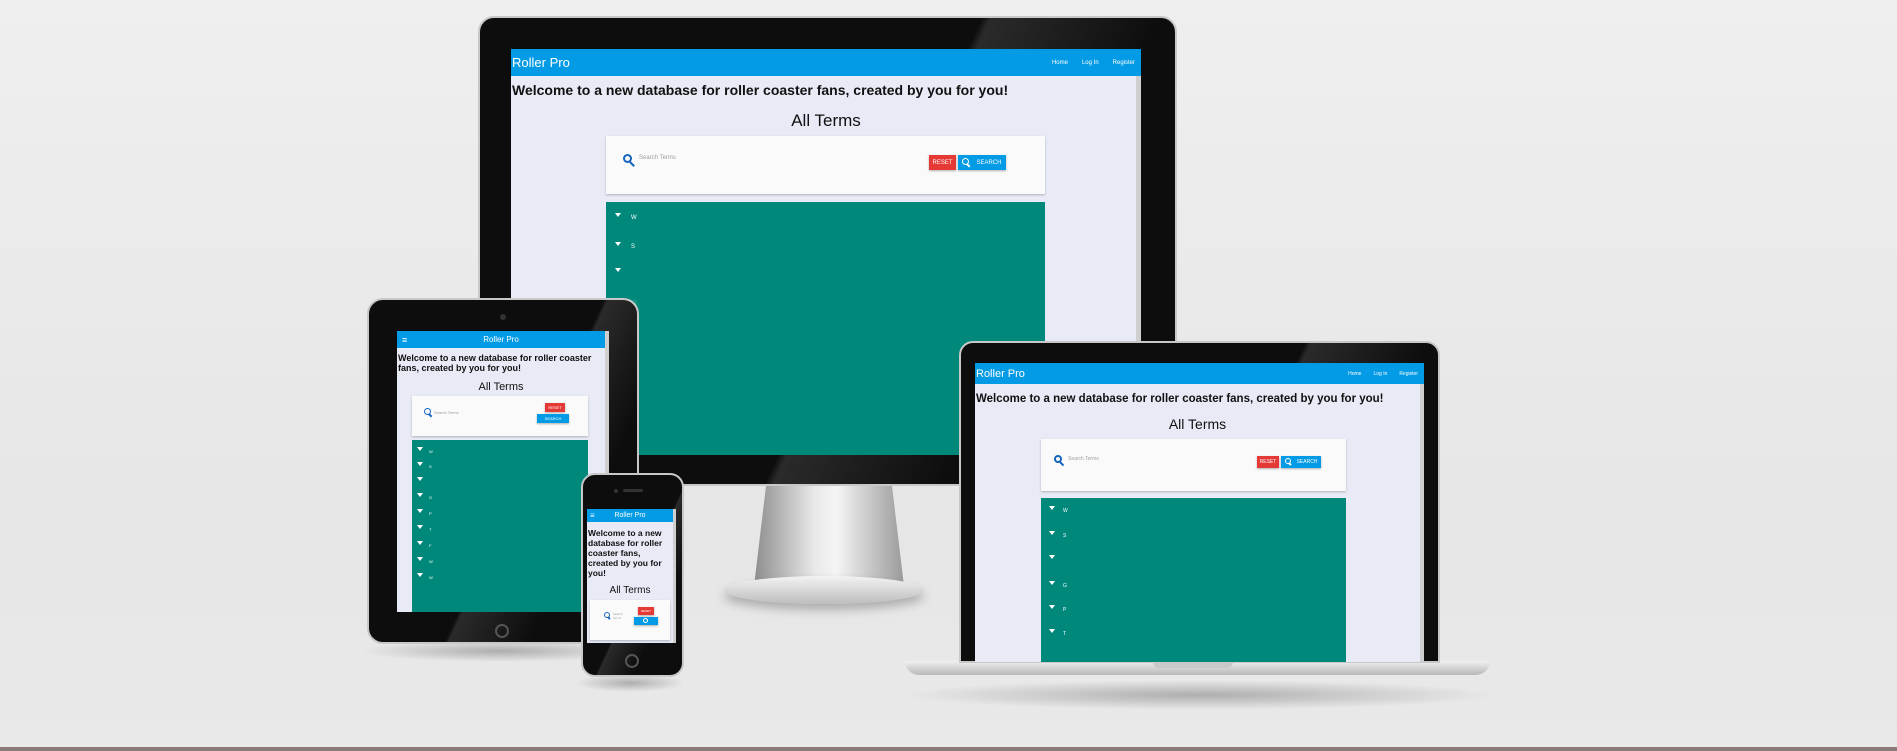 The height and width of the screenshot is (751, 1897). Describe the element at coordinates (502, 631) in the screenshot. I see `tablet-home-button` at that location.